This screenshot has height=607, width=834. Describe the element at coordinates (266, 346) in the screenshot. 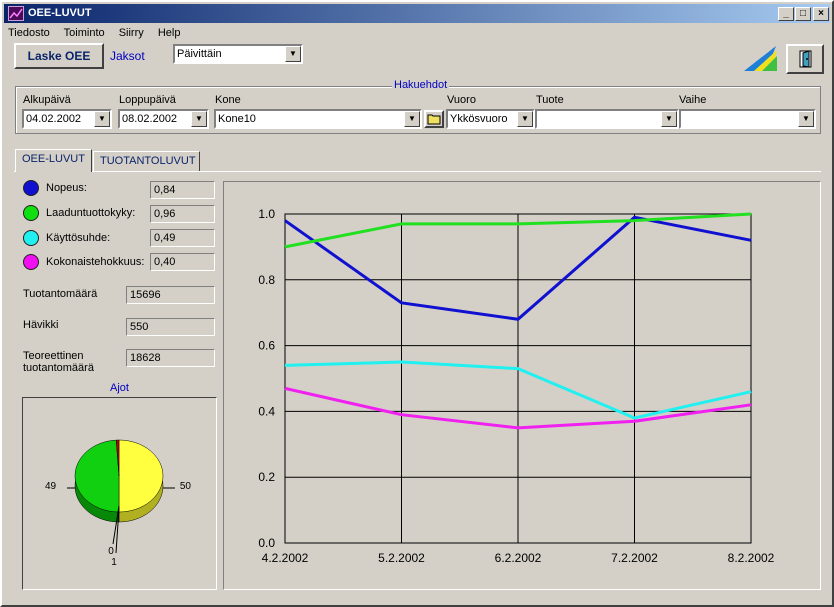

I see `y-tick-label: 0.6` at that location.